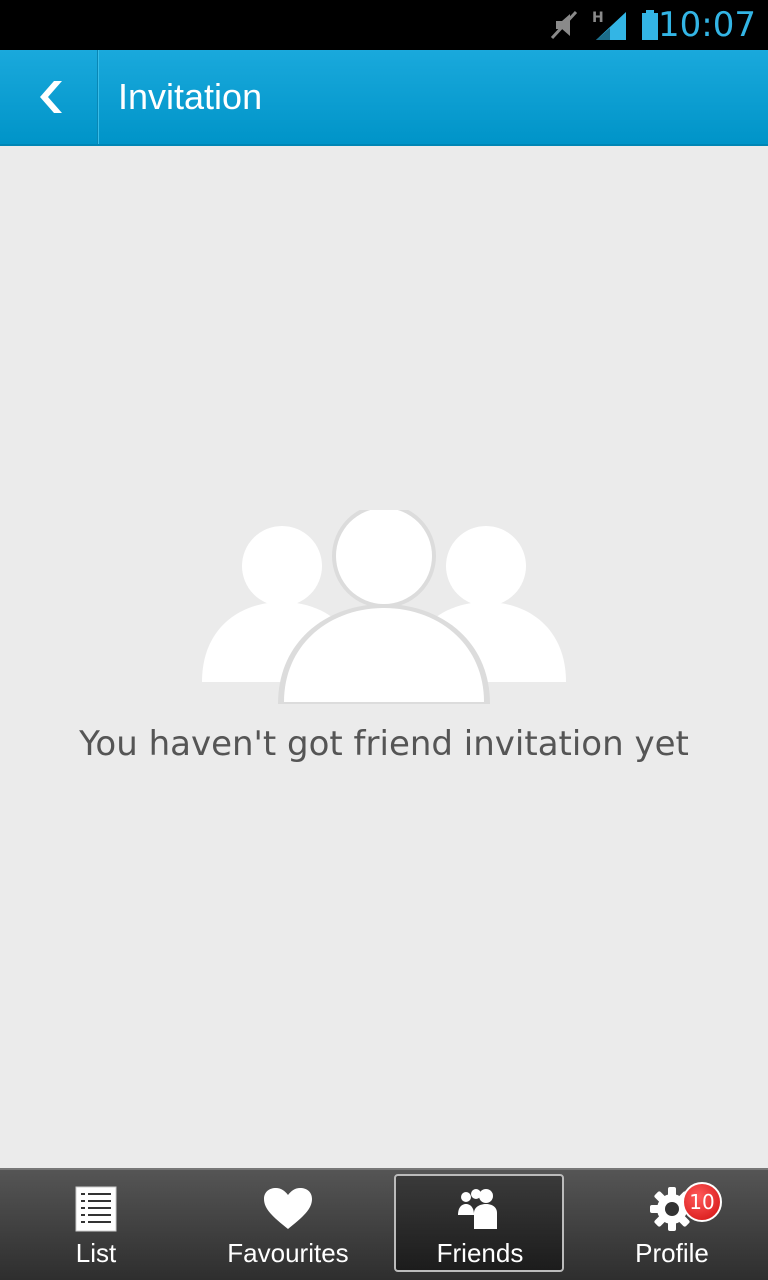 This screenshot has height=1280, width=768. What do you see at coordinates (672, 1225) in the screenshot?
I see `tab-profile: 10 Profile` at bounding box center [672, 1225].